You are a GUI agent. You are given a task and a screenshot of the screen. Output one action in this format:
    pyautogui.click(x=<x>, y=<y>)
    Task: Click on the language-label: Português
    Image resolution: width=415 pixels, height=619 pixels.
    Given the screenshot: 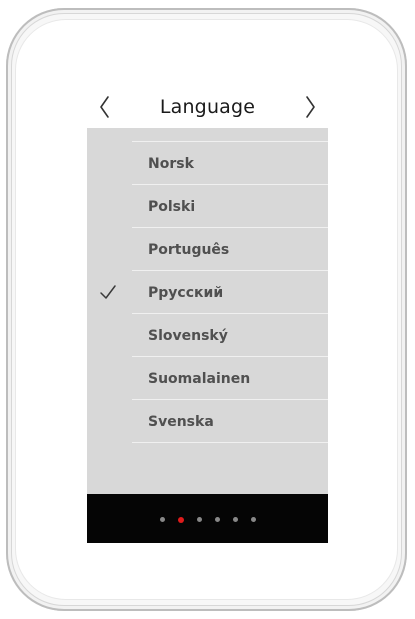 What is the action you would take?
    pyautogui.click(x=189, y=249)
    